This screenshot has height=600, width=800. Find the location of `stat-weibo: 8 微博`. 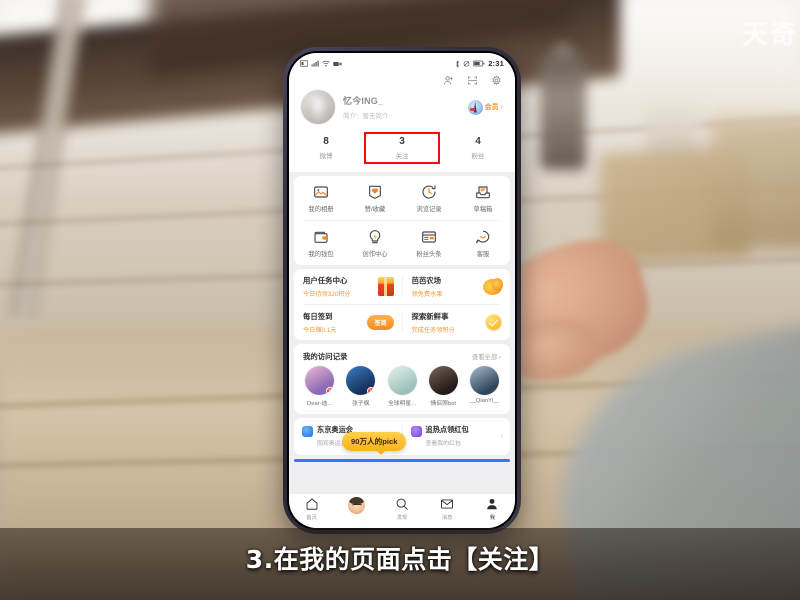

stat-weibo: 8 微博 is located at coordinates (326, 148).